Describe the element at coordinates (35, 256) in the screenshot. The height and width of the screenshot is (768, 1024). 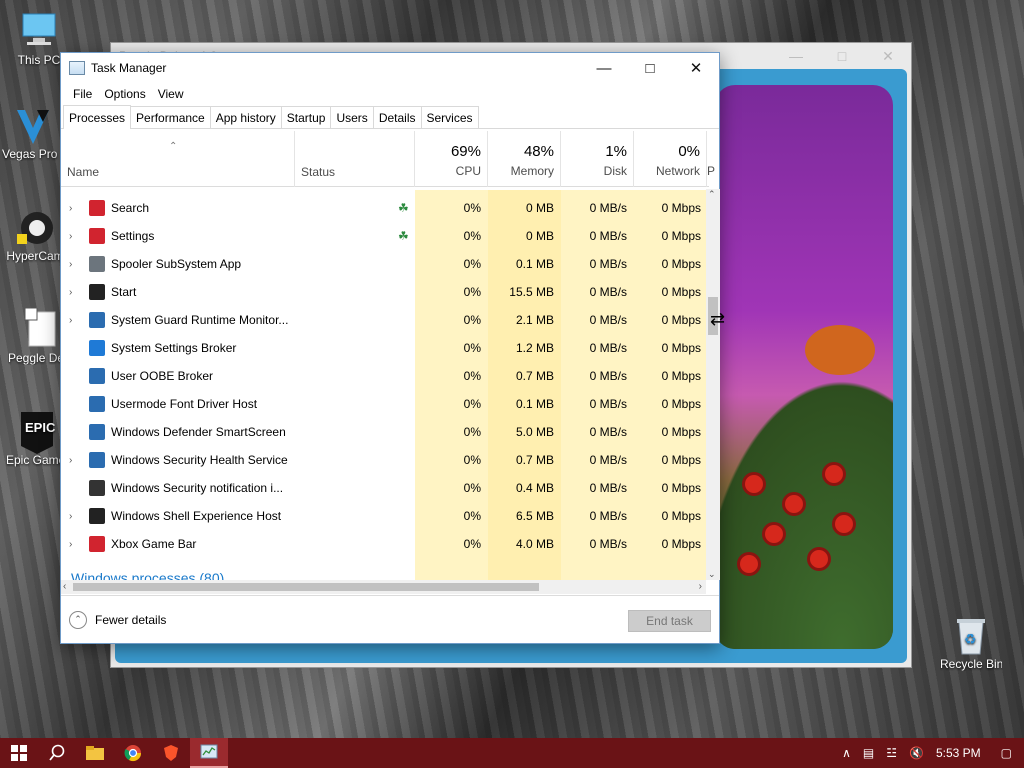
I see `desktop-icon-label: HyperCam` at that location.